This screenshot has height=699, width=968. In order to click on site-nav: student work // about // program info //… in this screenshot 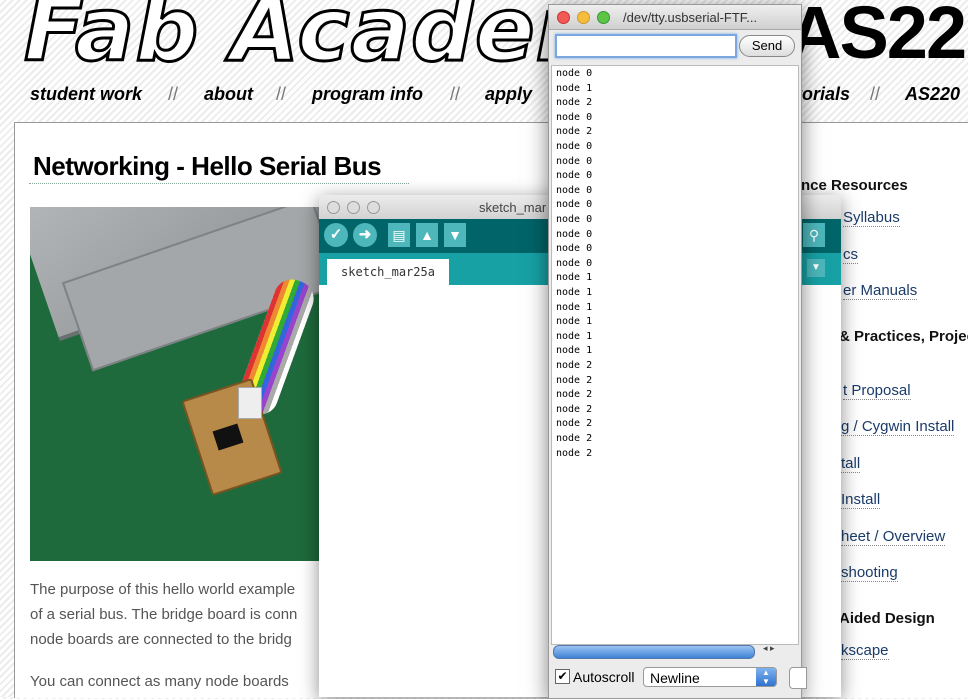, I will do `click(484, 95)`.